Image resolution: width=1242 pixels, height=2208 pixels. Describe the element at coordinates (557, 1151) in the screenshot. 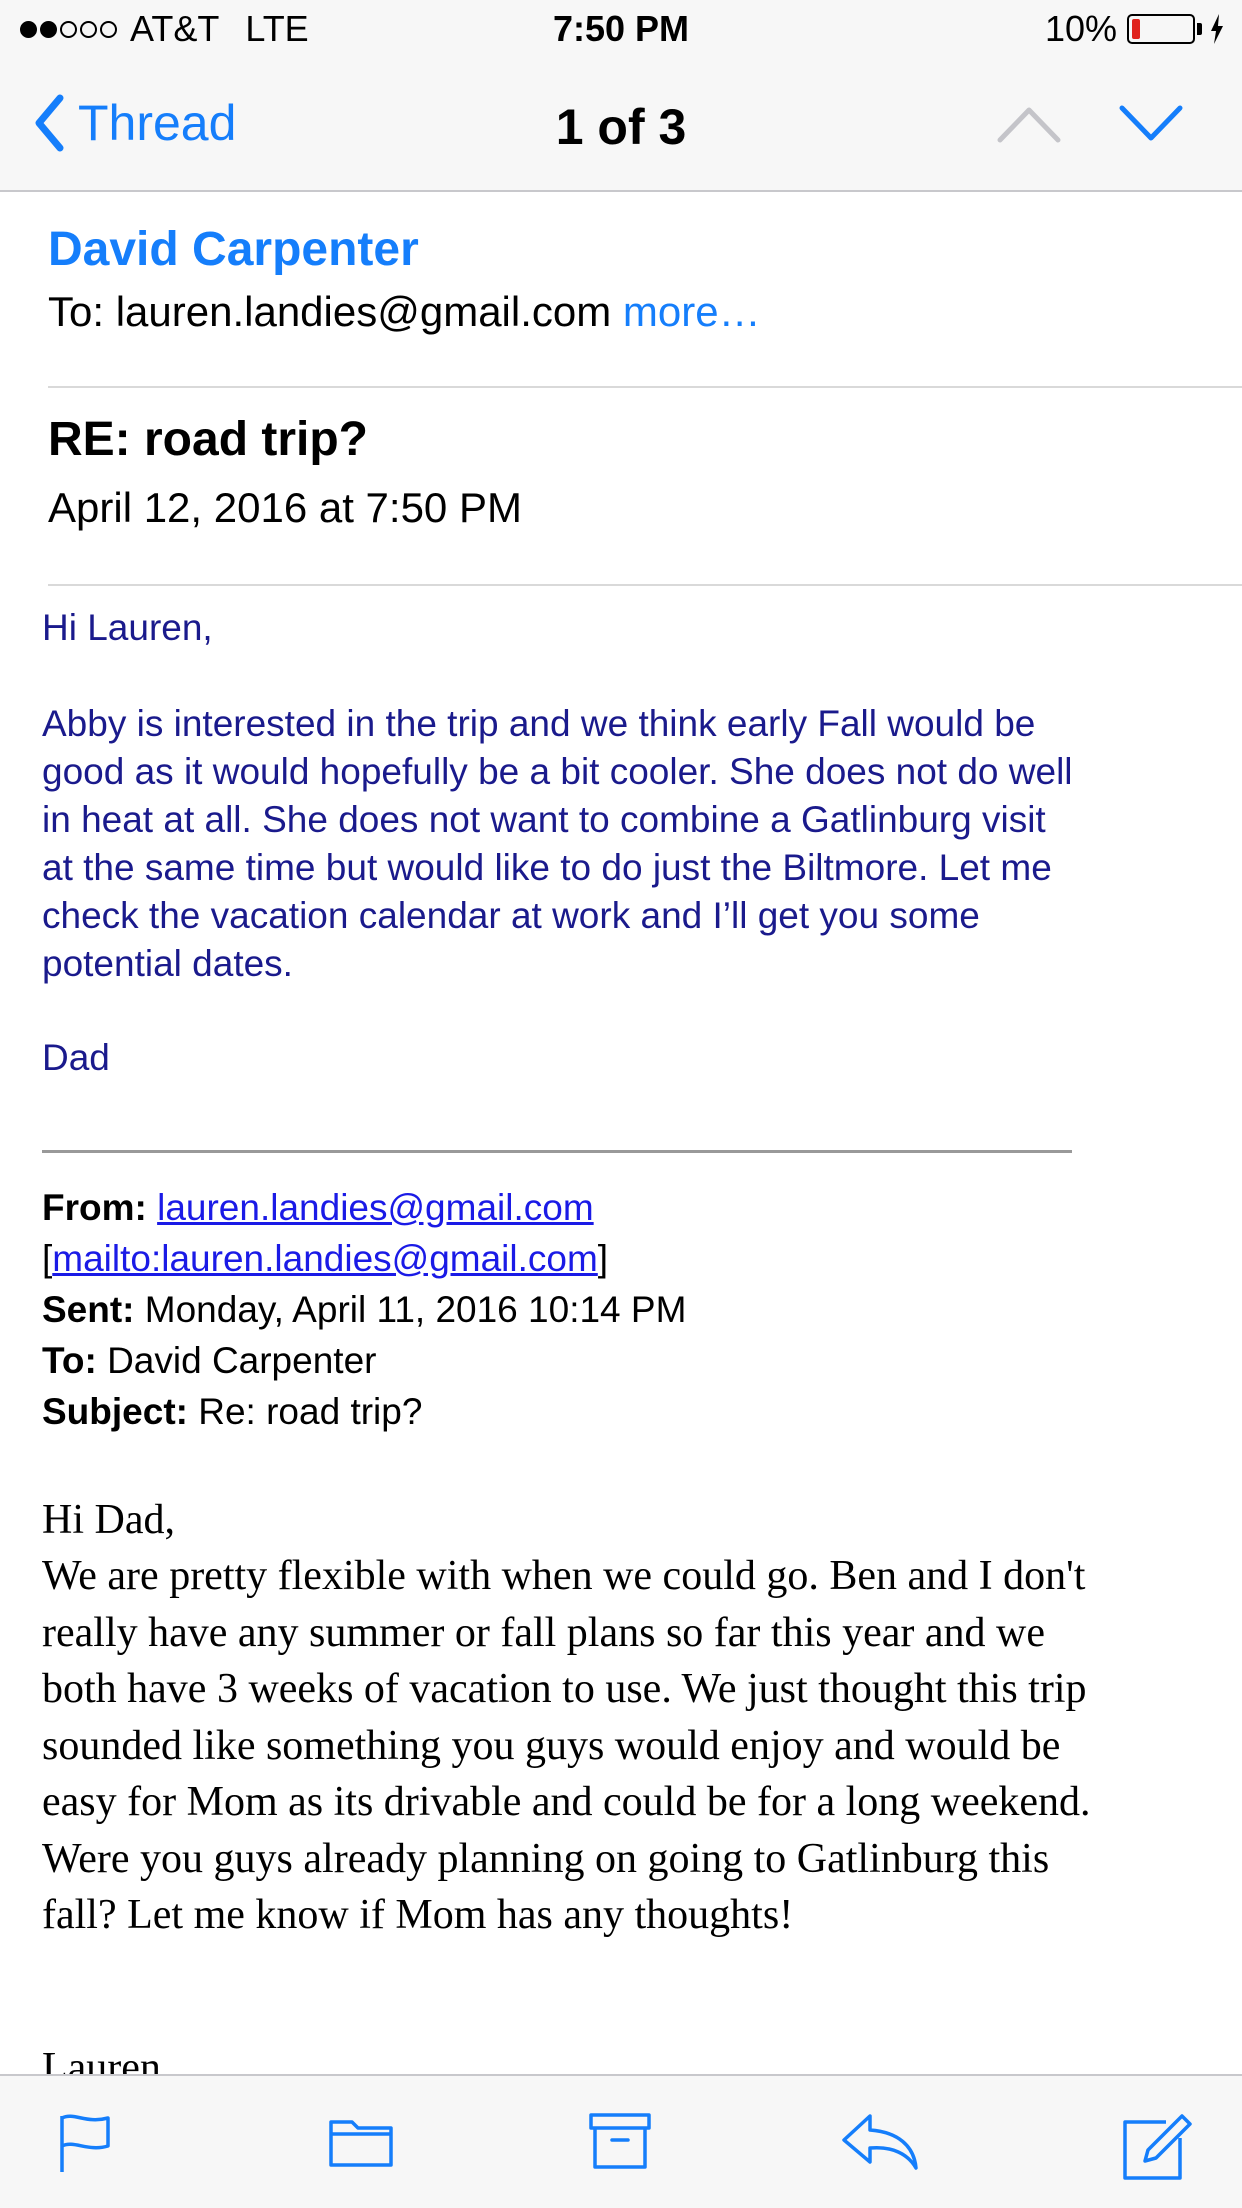

I see `quote-separator` at that location.